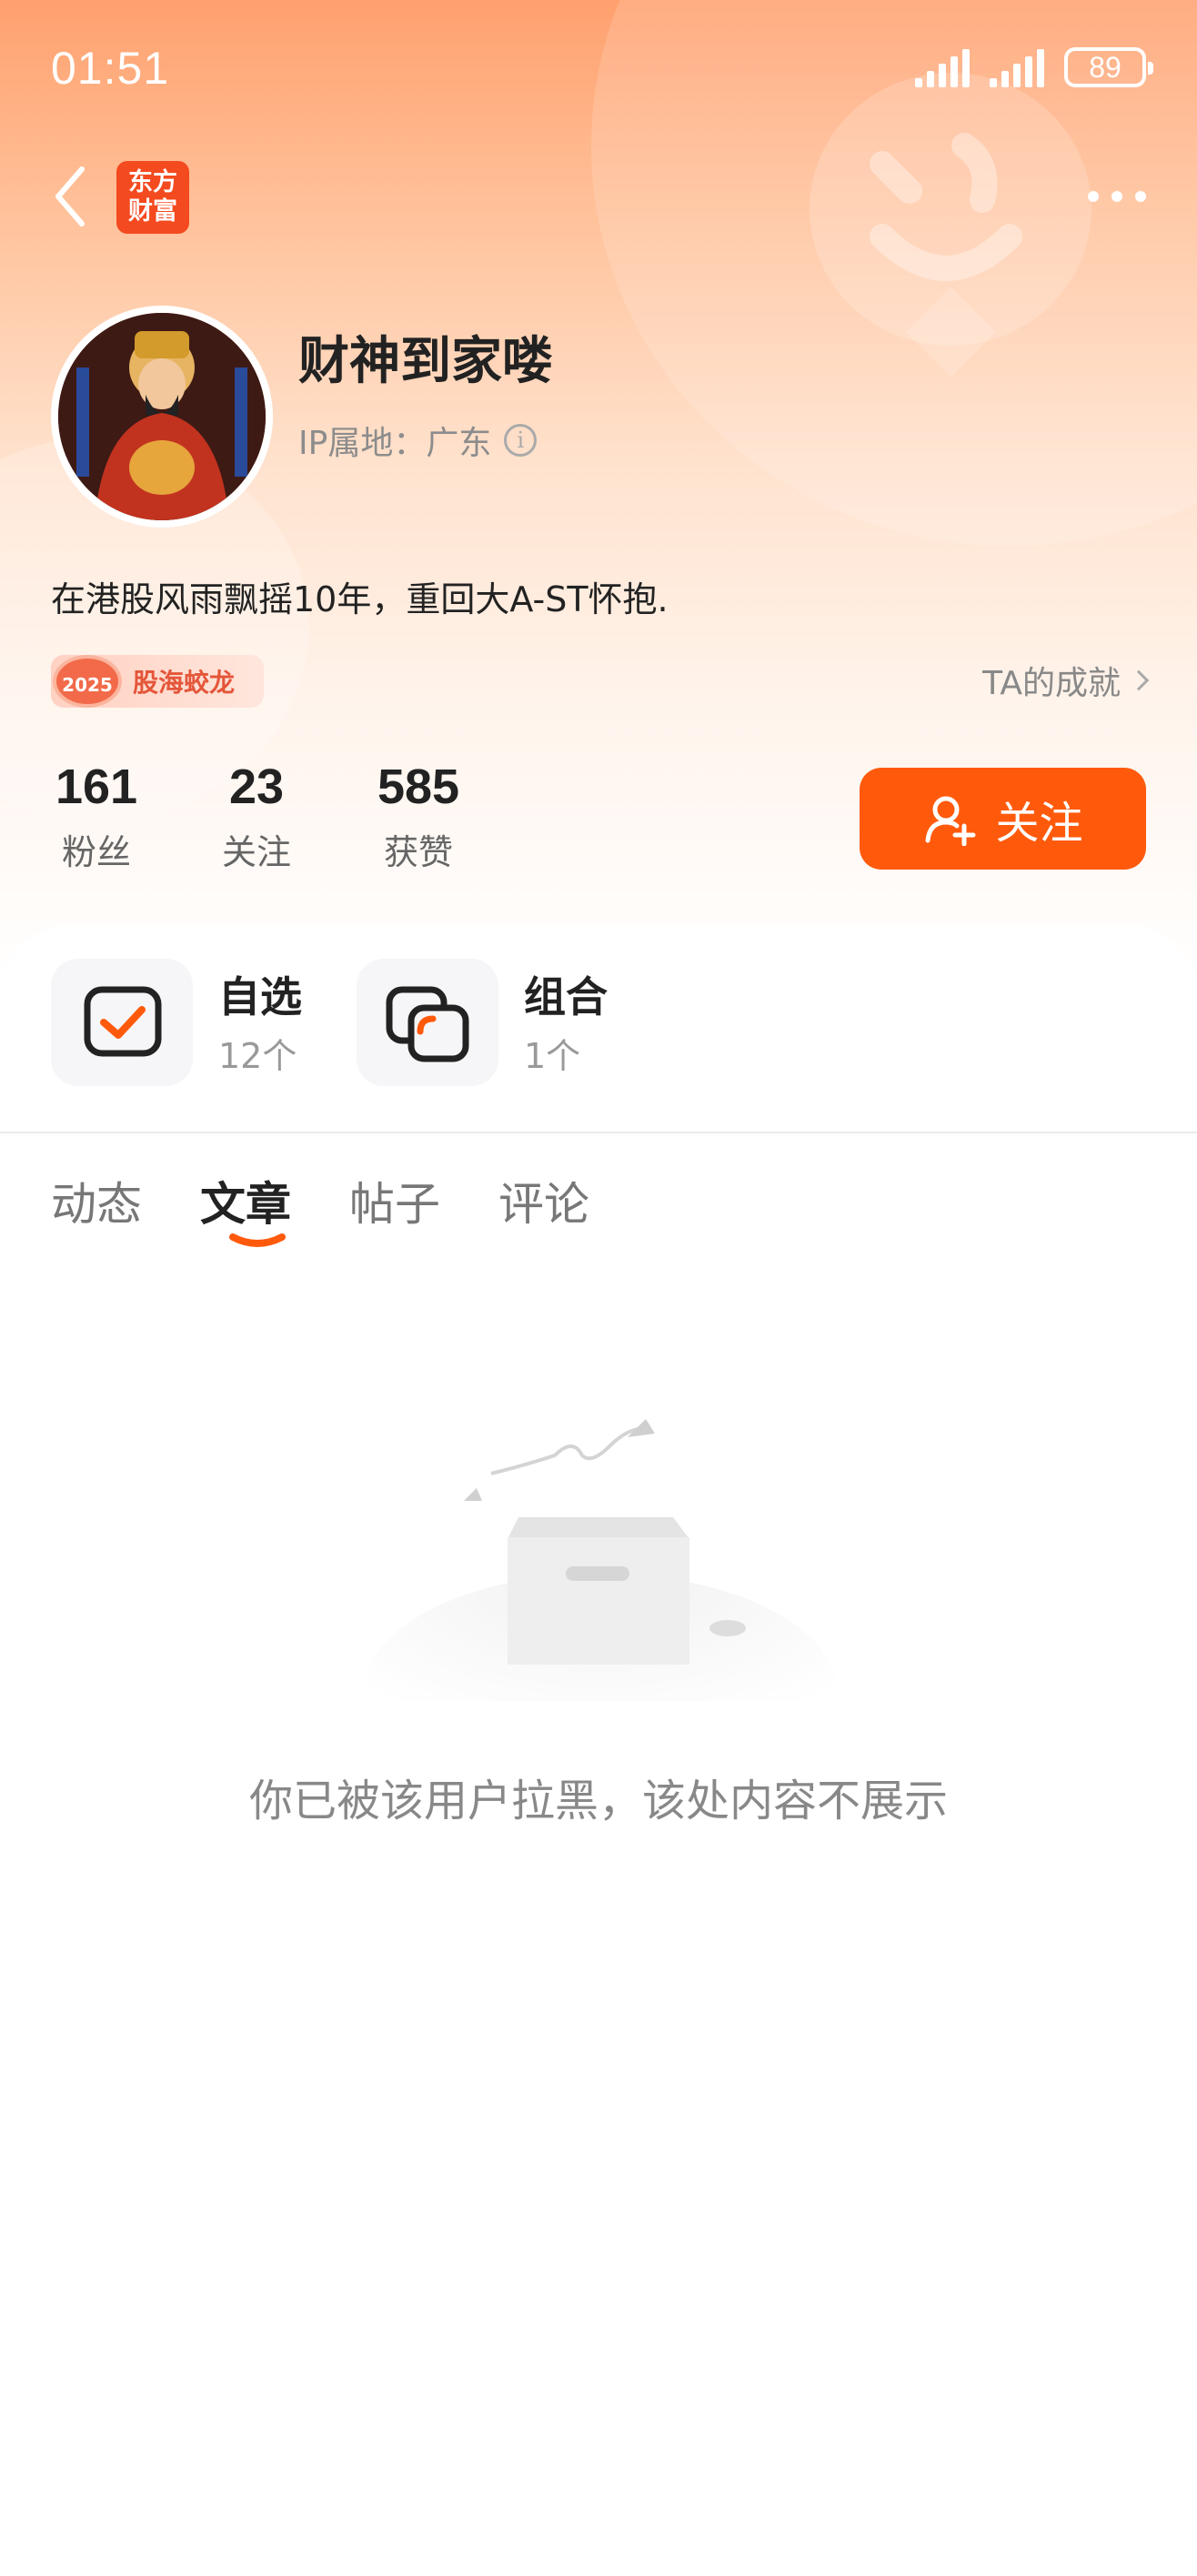 The height and width of the screenshot is (2576, 1197). I want to click on stat-value: 161, so click(96, 787).